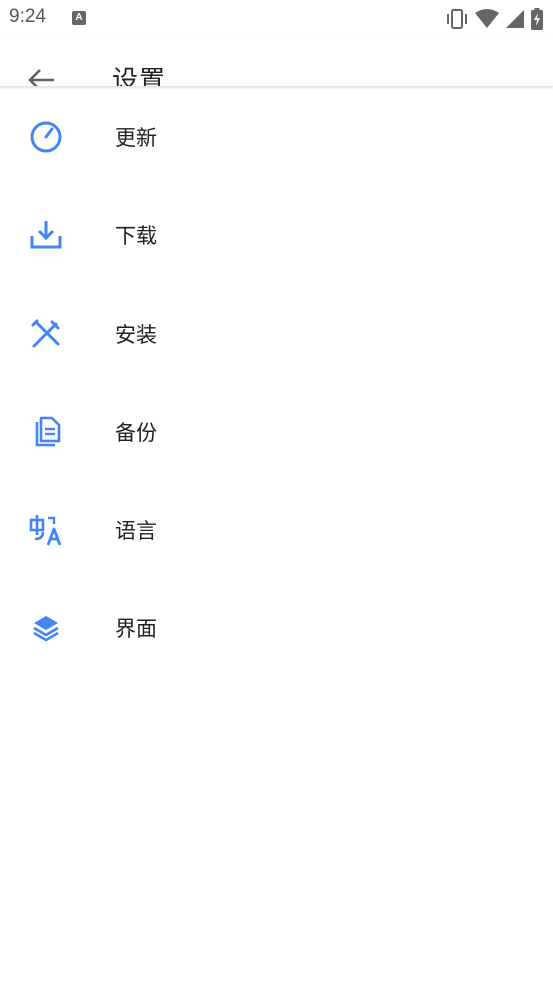 The height and width of the screenshot is (983, 553). Describe the element at coordinates (487, 18) in the screenshot. I see `wifi-icon` at that location.